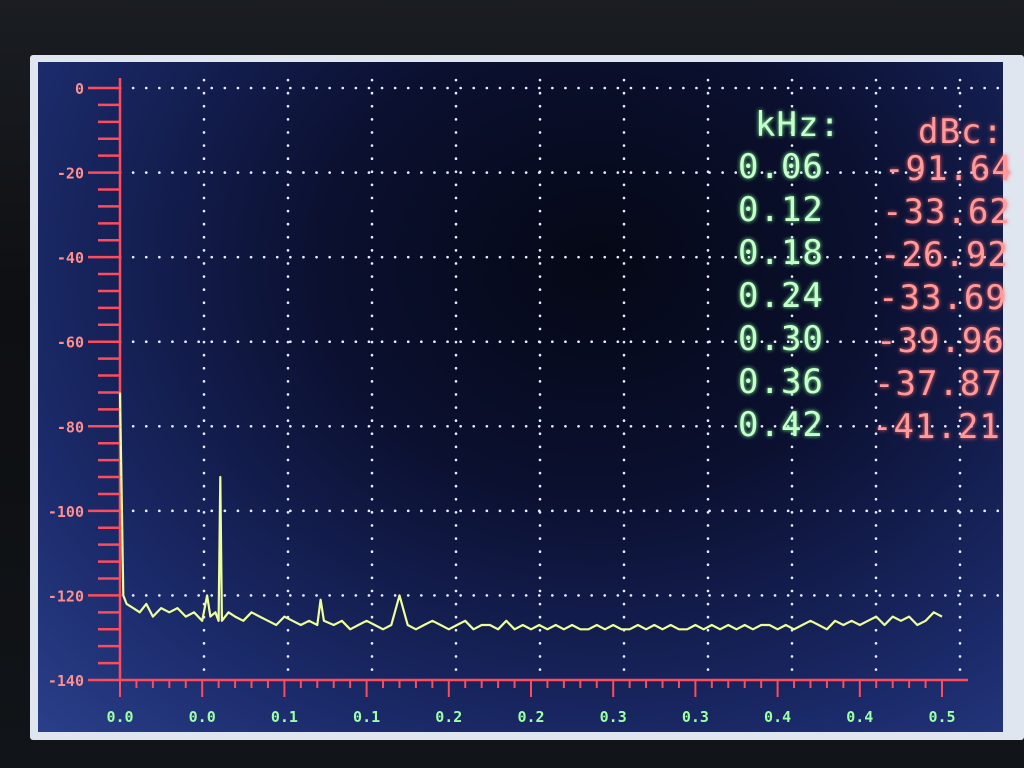 This screenshot has height=768, width=1024. I want to click on y-axis-tick-labels: 0 -20 -40 -60 -80 -100 -120 -140, so click(66, 385).